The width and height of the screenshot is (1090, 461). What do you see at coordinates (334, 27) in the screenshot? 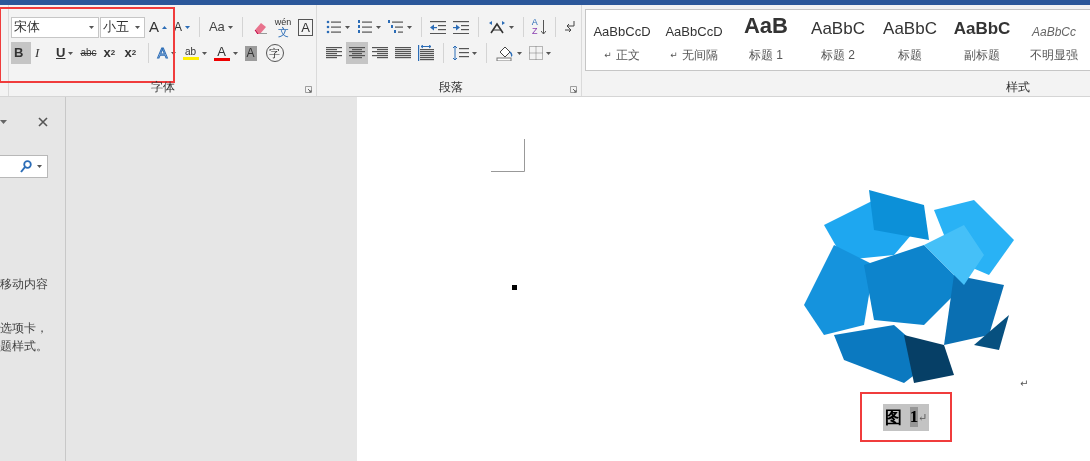
I see `bullet-list-icon` at bounding box center [334, 27].